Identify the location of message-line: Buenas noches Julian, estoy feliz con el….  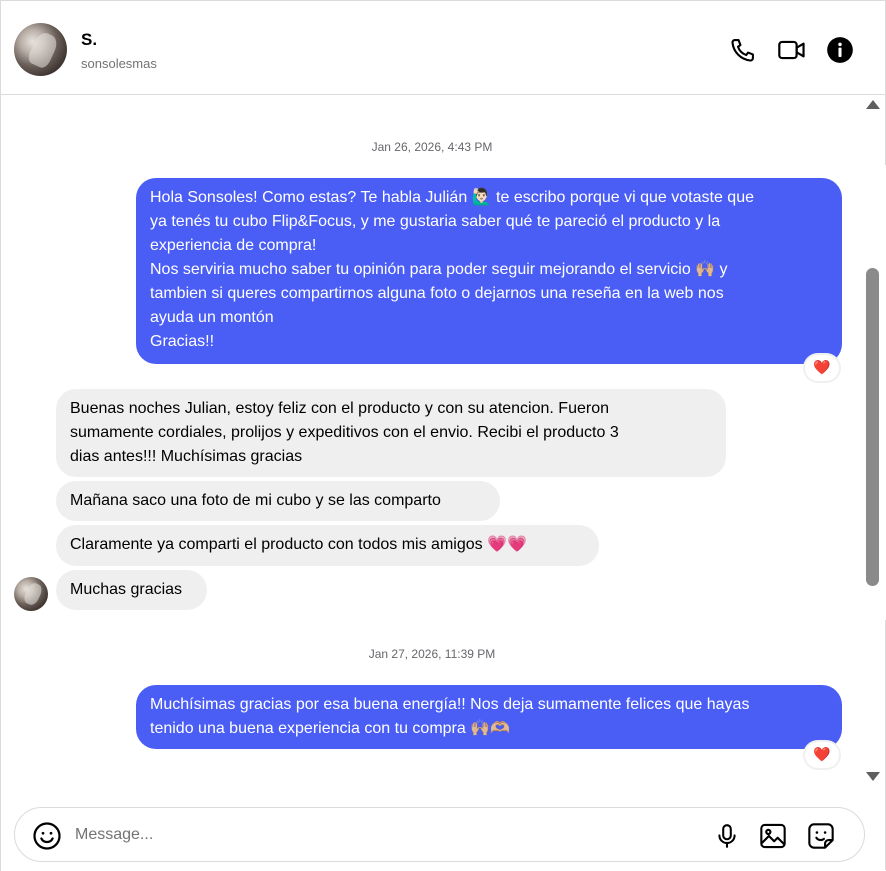
(339, 408).